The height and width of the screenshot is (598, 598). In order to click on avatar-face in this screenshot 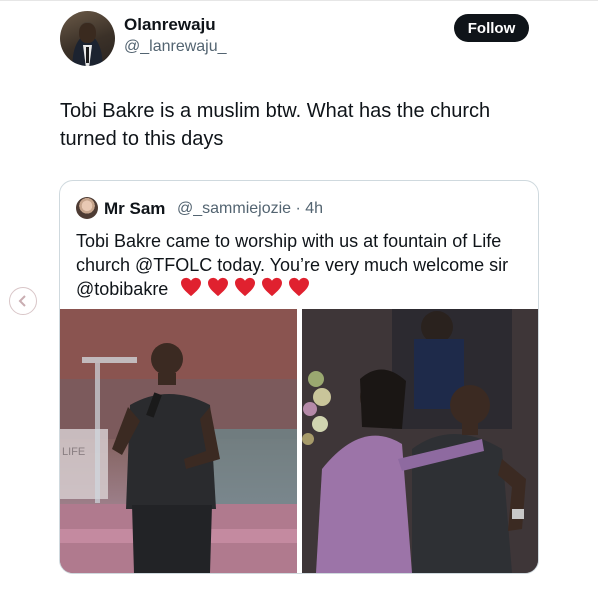, I will do `click(87, 33)`.